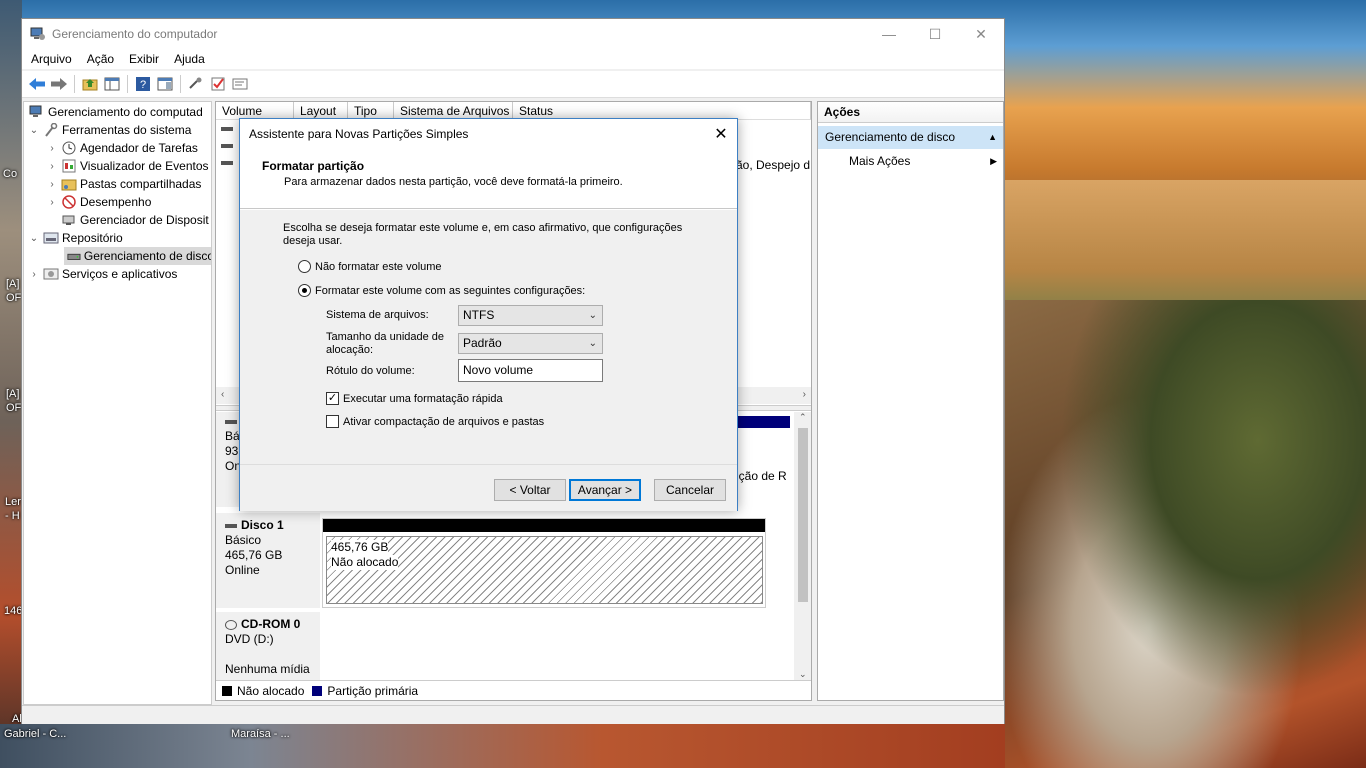 Image resolution: width=1366 pixels, height=768 pixels. Describe the element at coordinates (530, 315) in the screenshot. I see `filesystem-select: NTFS ⌄` at that location.